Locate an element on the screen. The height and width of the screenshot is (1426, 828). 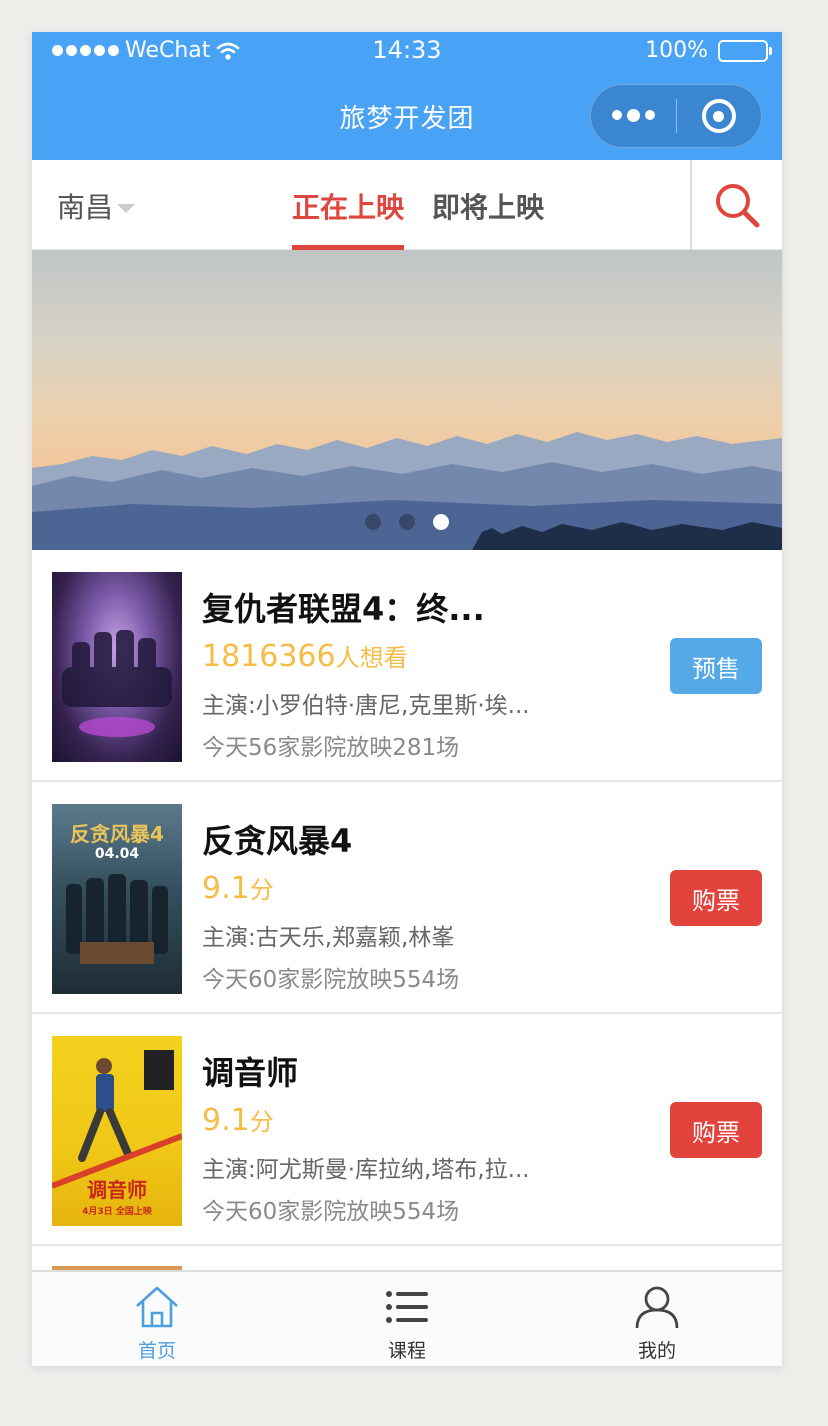
close-miniprogram-button is located at coordinates (719, 116).